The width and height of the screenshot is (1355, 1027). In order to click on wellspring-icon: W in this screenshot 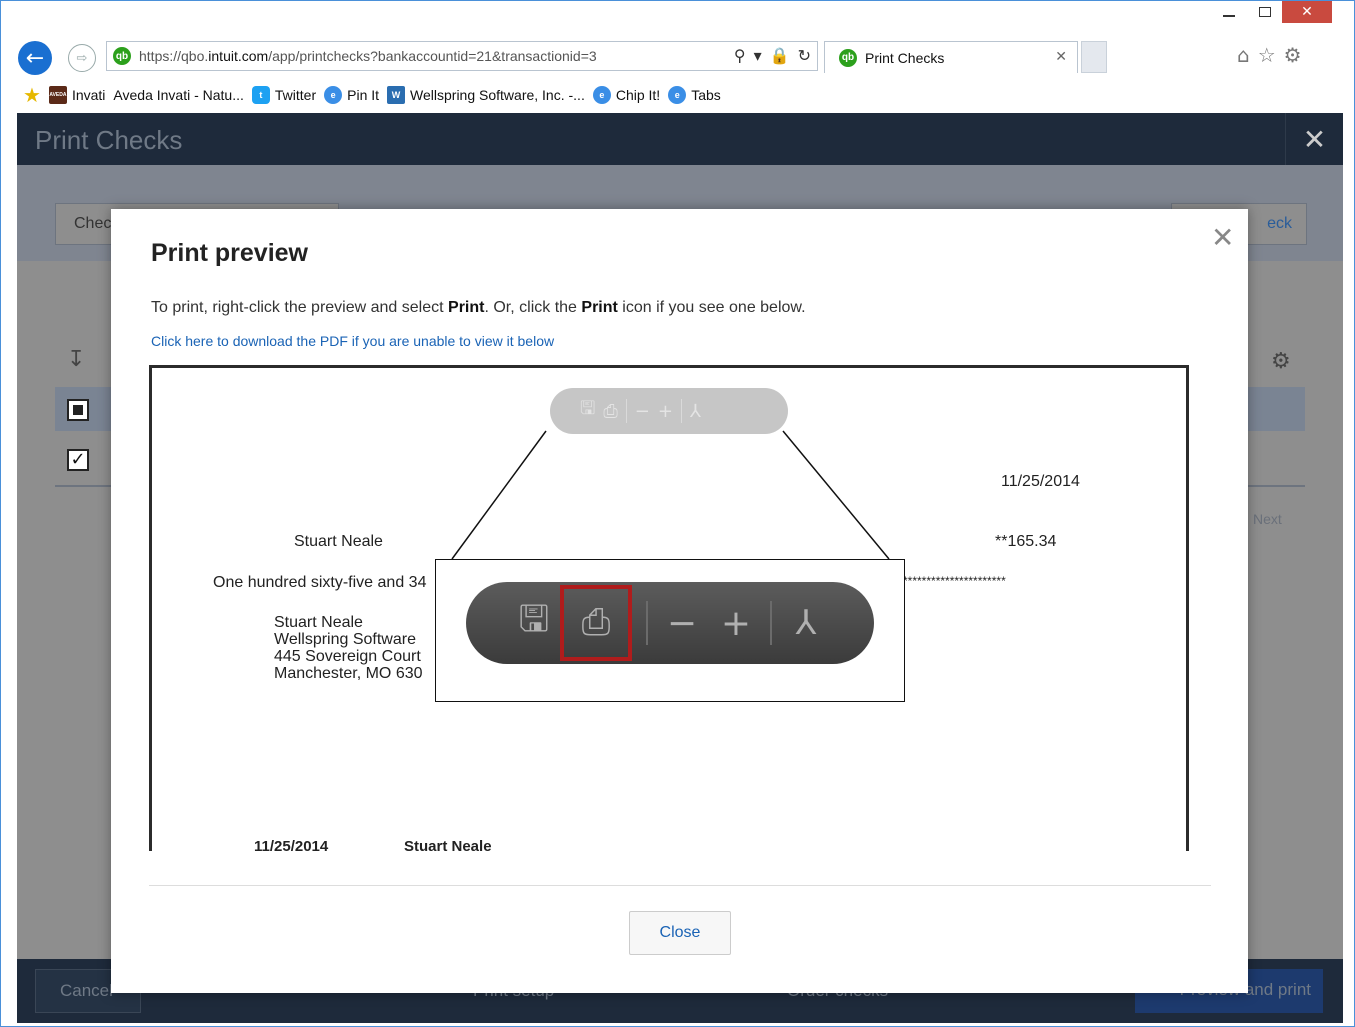, I will do `click(396, 95)`.